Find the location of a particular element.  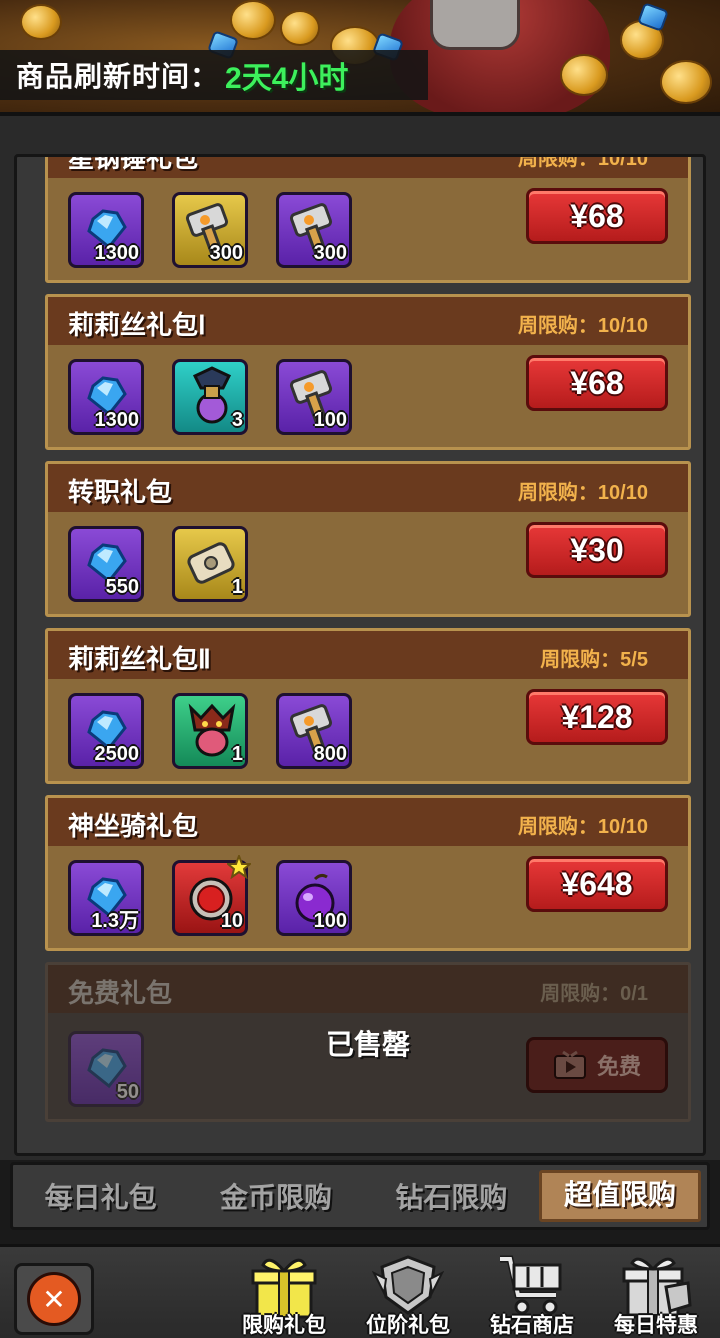

pack-card: 莉莉丝礼包Ⅱ 周限购：5/5 2500 1 800 ¥128 is located at coordinates (368, 706).